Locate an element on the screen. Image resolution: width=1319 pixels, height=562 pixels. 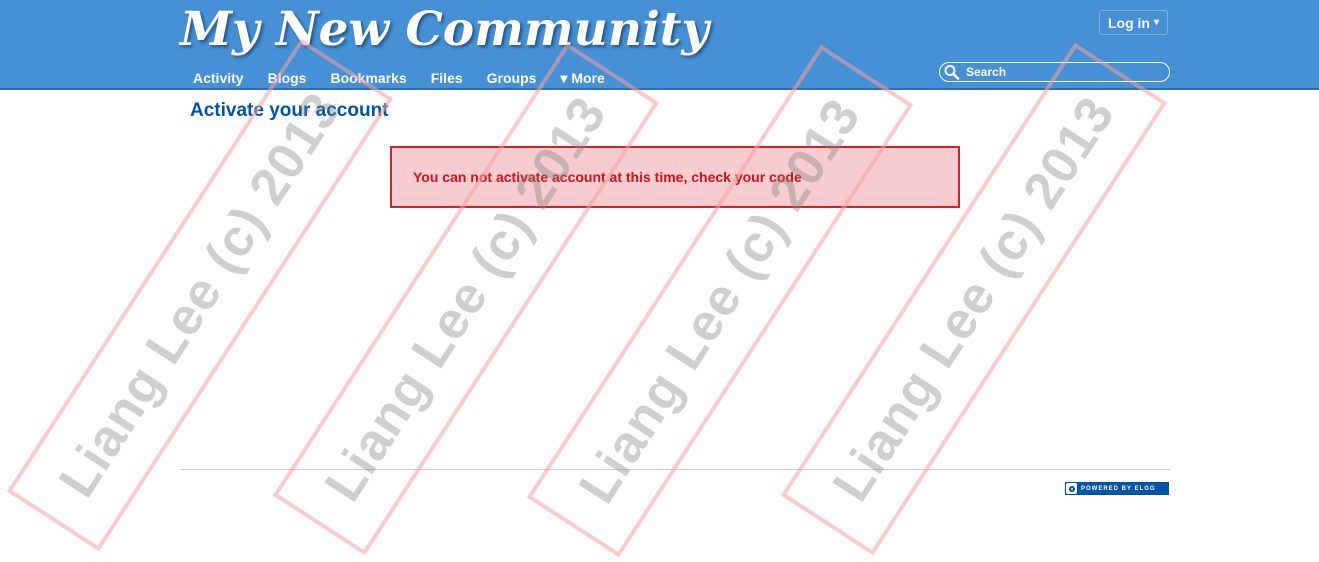
powered-label: POWERED BY ELGG is located at coordinates (1118, 488).